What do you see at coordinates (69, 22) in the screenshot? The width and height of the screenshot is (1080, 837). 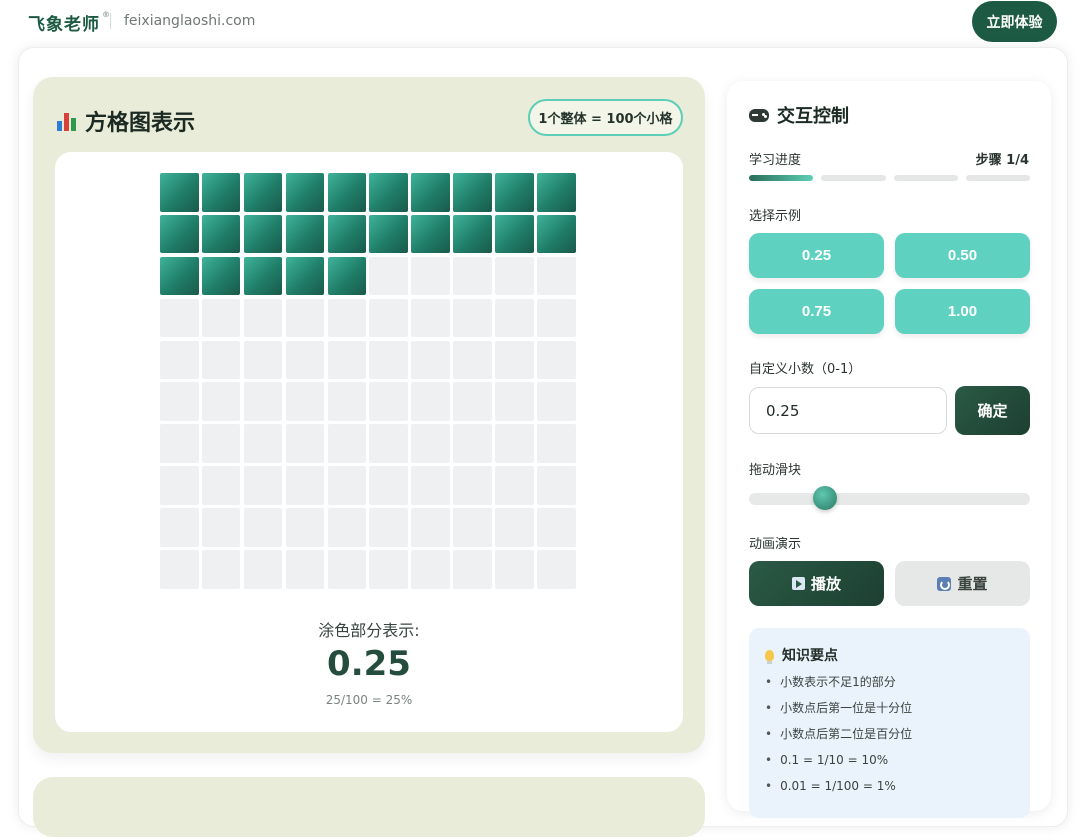 I see `brand-logo: 飞象老师®` at bounding box center [69, 22].